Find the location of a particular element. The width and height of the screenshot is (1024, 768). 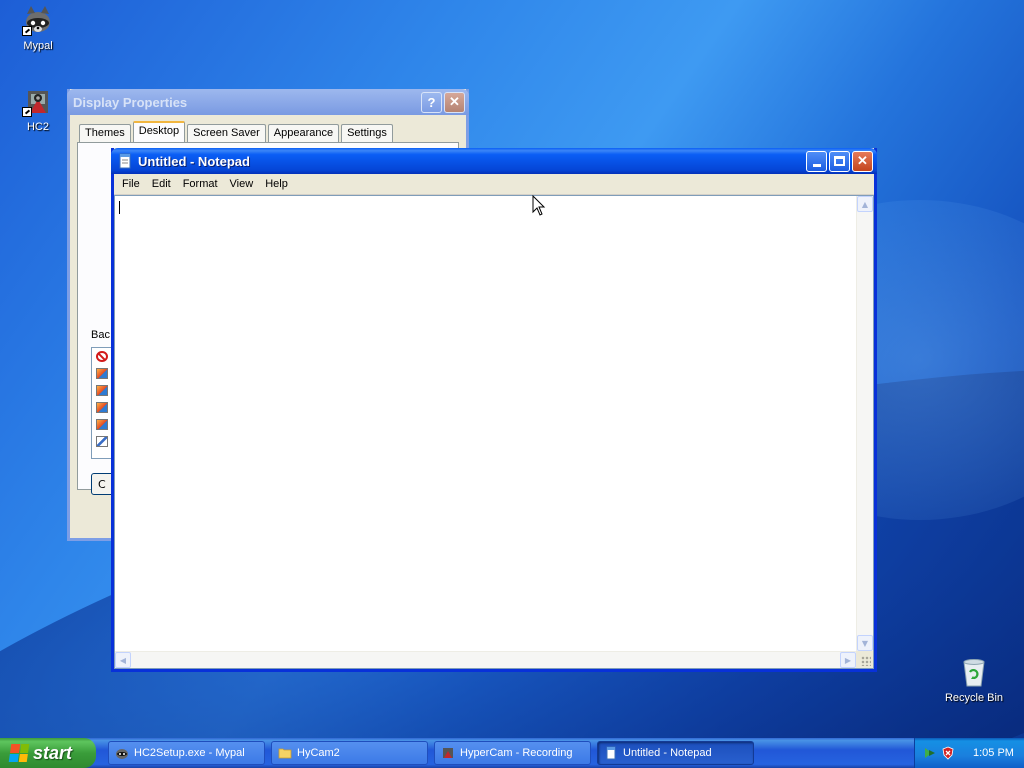

text-caret is located at coordinates (119, 207).